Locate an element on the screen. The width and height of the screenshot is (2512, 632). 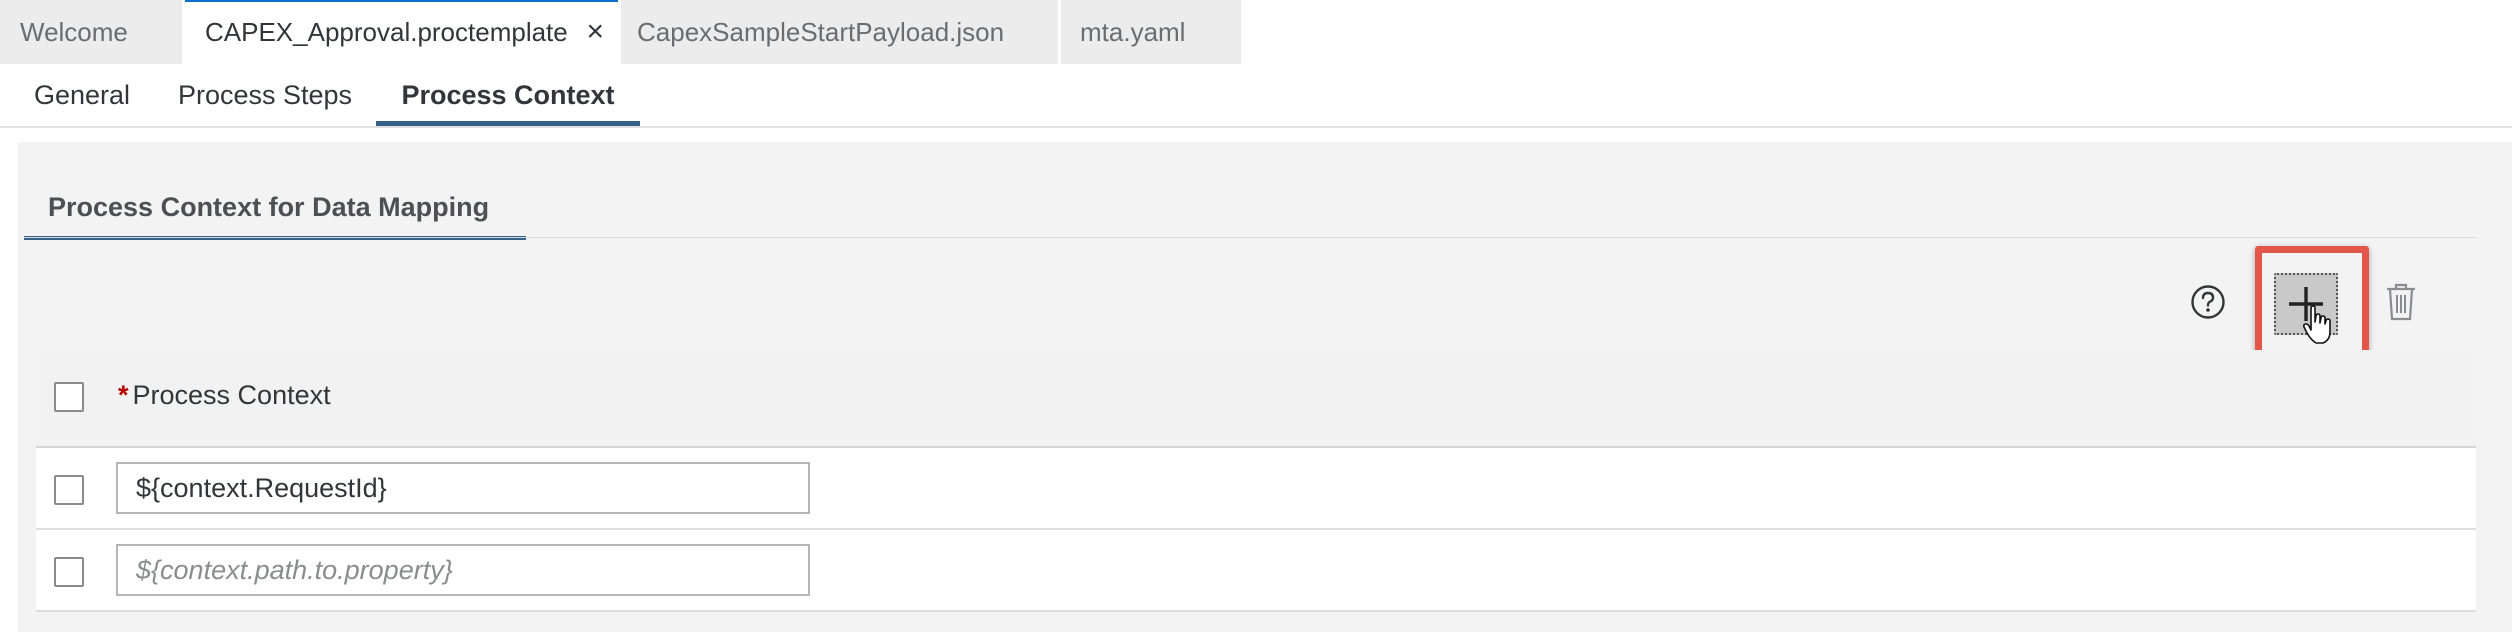
tab-label: Process Context is located at coordinates (508, 95).